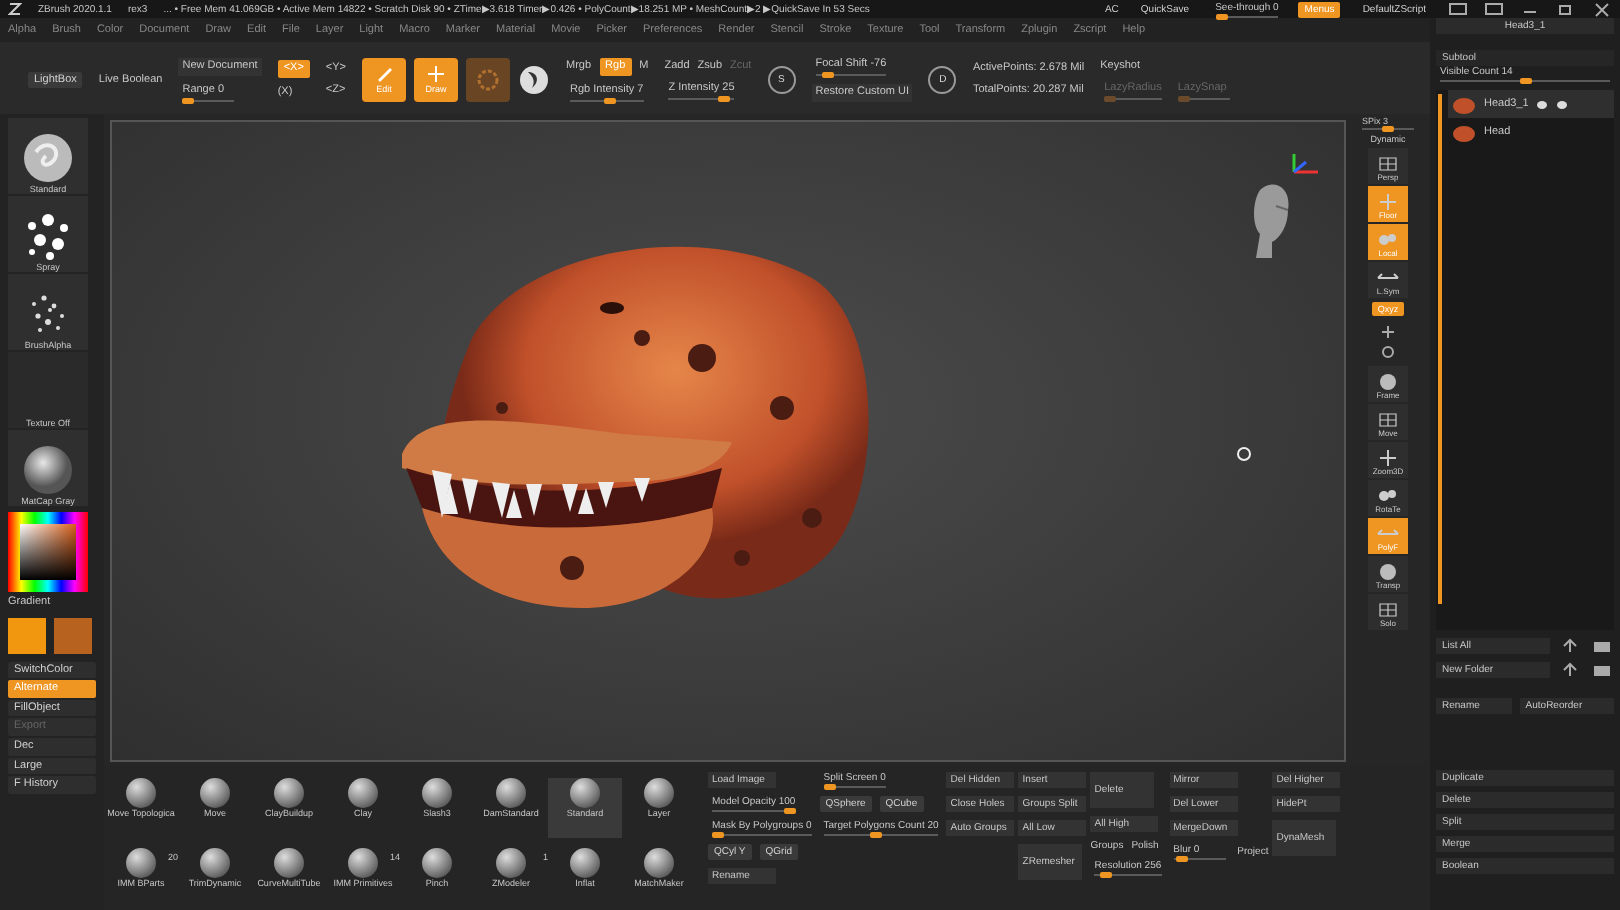 The image size is (1620, 910). What do you see at coordinates (384, 74) in the screenshot?
I see `pencil-icon` at bounding box center [384, 74].